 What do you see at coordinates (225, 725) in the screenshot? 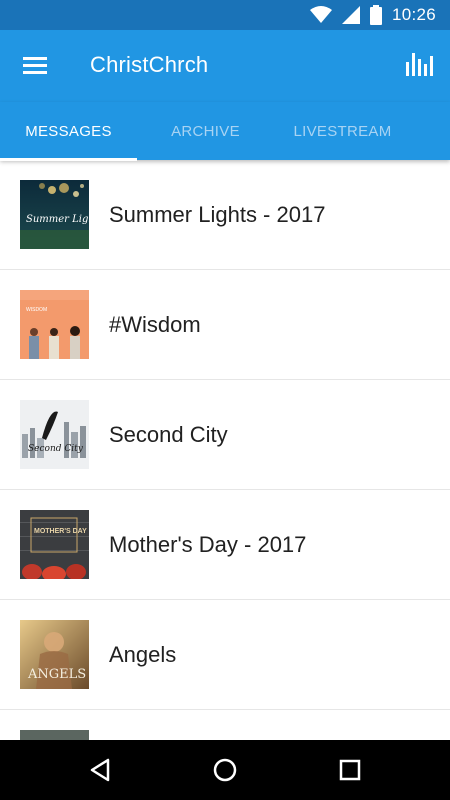
I see `list-item` at bounding box center [225, 725].